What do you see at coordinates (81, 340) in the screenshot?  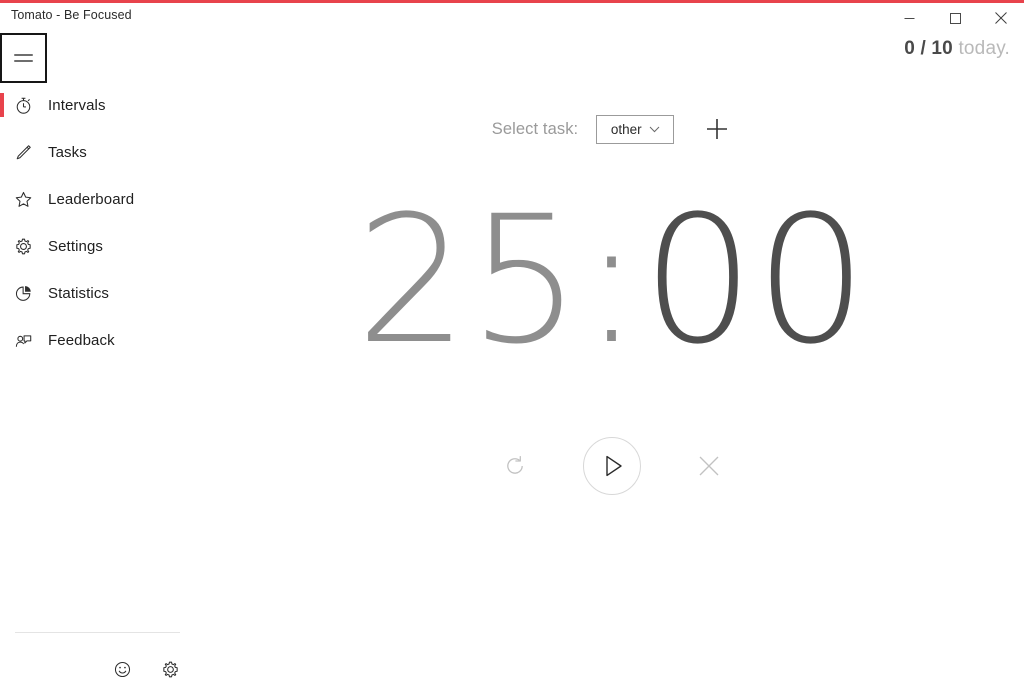 I see `sidebar-item-label: Feedback` at bounding box center [81, 340].